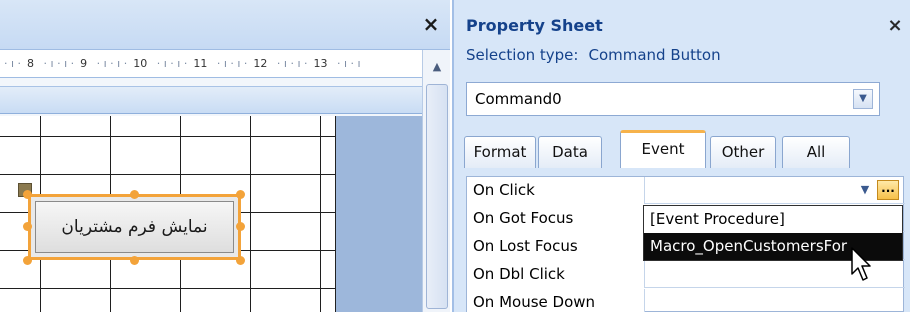 The width and height of the screenshot is (910, 312). Describe the element at coordinates (861, 264) in the screenshot. I see `mouse-pointer-icon` at that location.